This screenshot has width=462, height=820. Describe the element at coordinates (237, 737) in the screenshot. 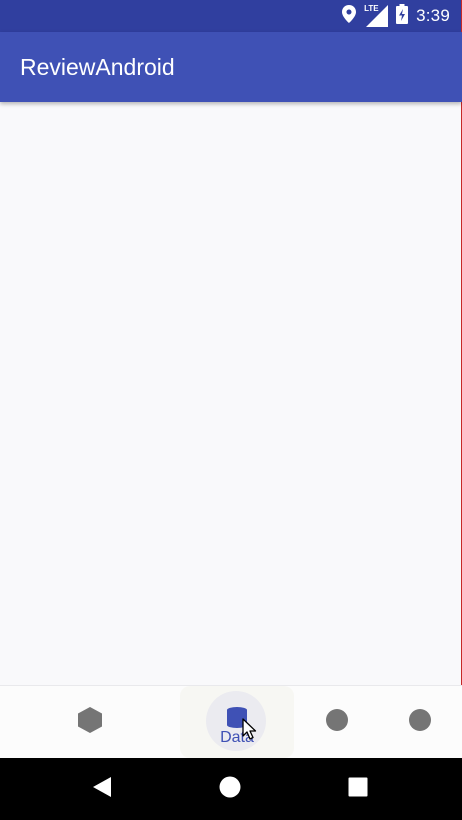

I see `bottom-nav-label-data: Data` at that location.